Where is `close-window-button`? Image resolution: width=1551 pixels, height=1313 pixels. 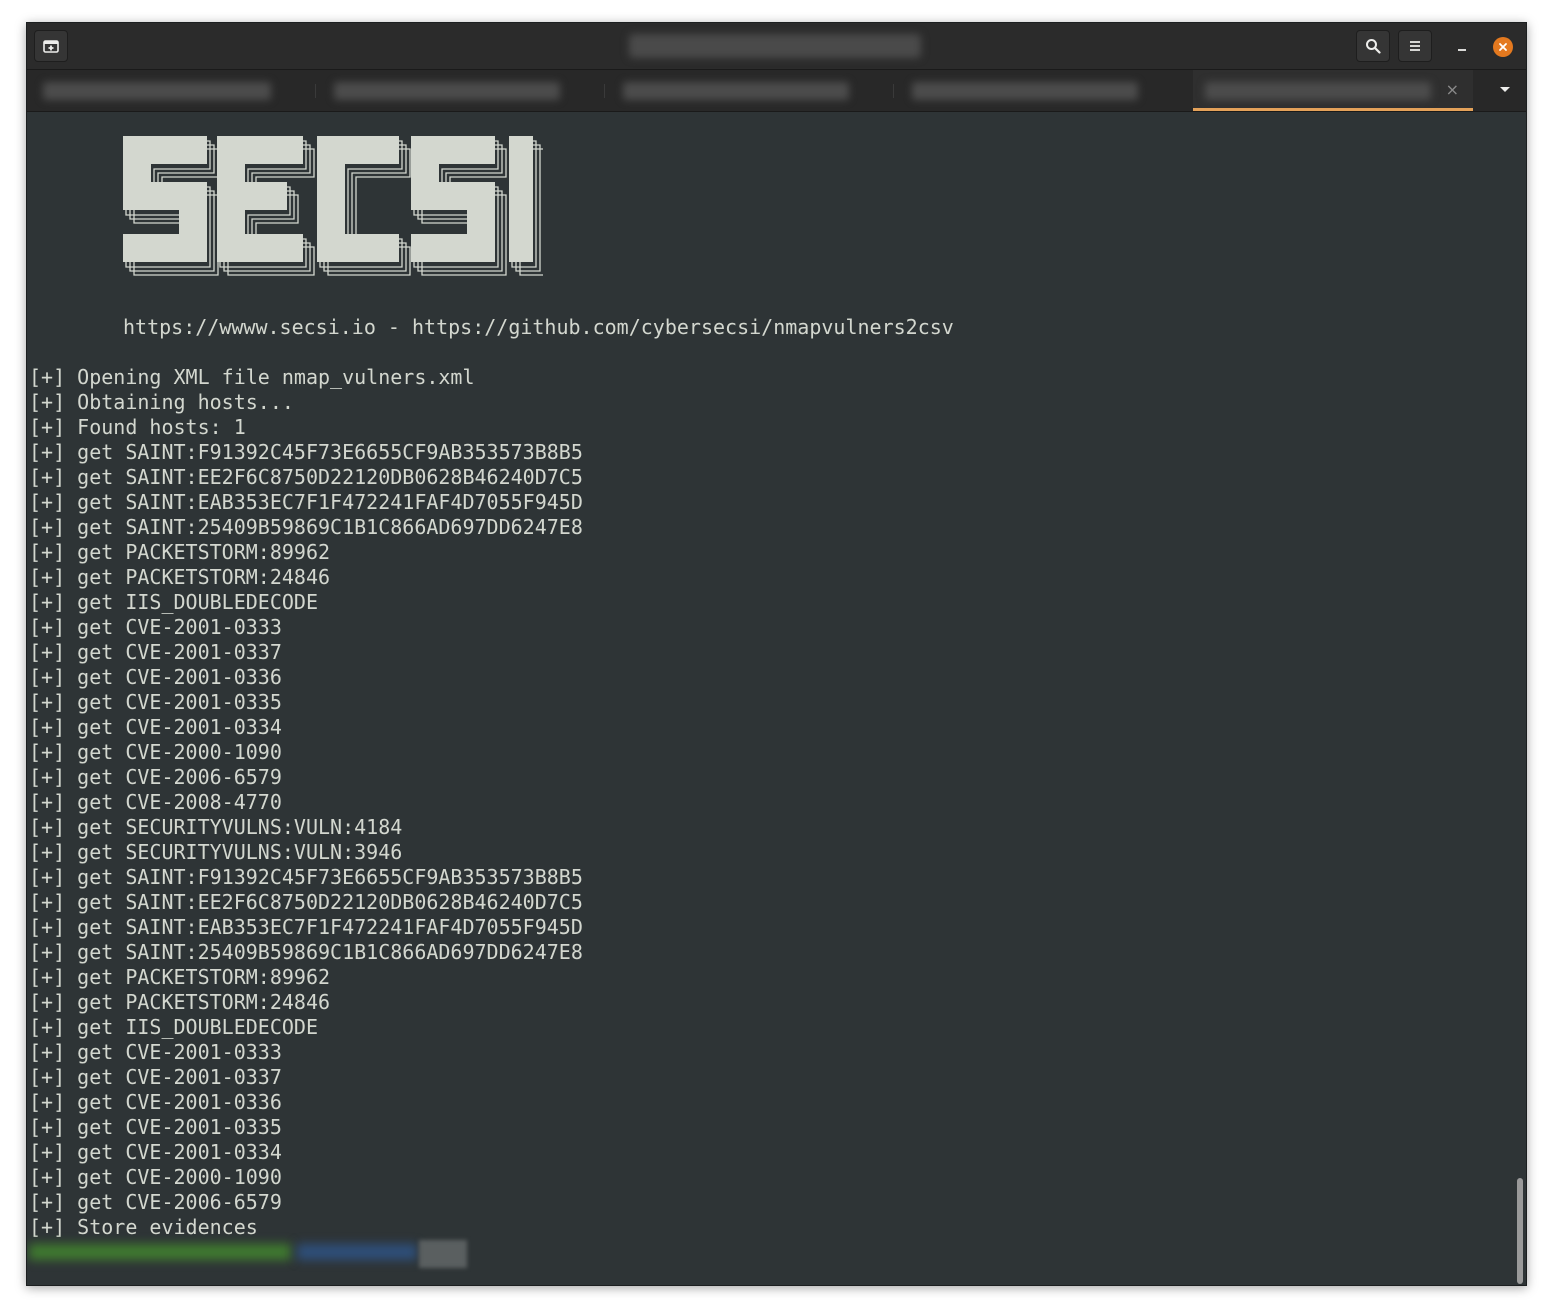 close-window-button is located at coordinates (1503, 47).